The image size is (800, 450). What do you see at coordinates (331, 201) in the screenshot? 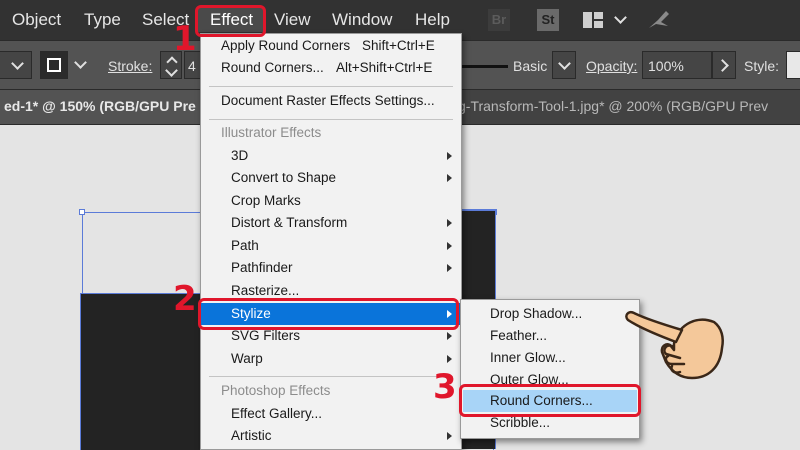
I see `menu-item-crop-marks: Crop Marks` at bounding box center [331, 201].